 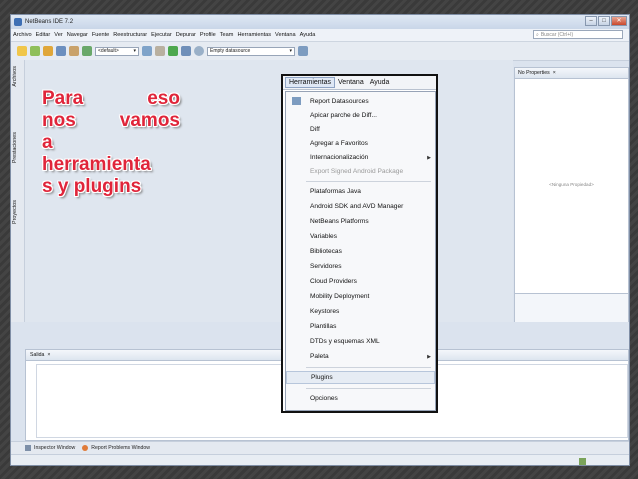 What do you see at coordinates (61, 51) in the screenshot?
I see `save-all-icon` at bounding box center [61, 51].